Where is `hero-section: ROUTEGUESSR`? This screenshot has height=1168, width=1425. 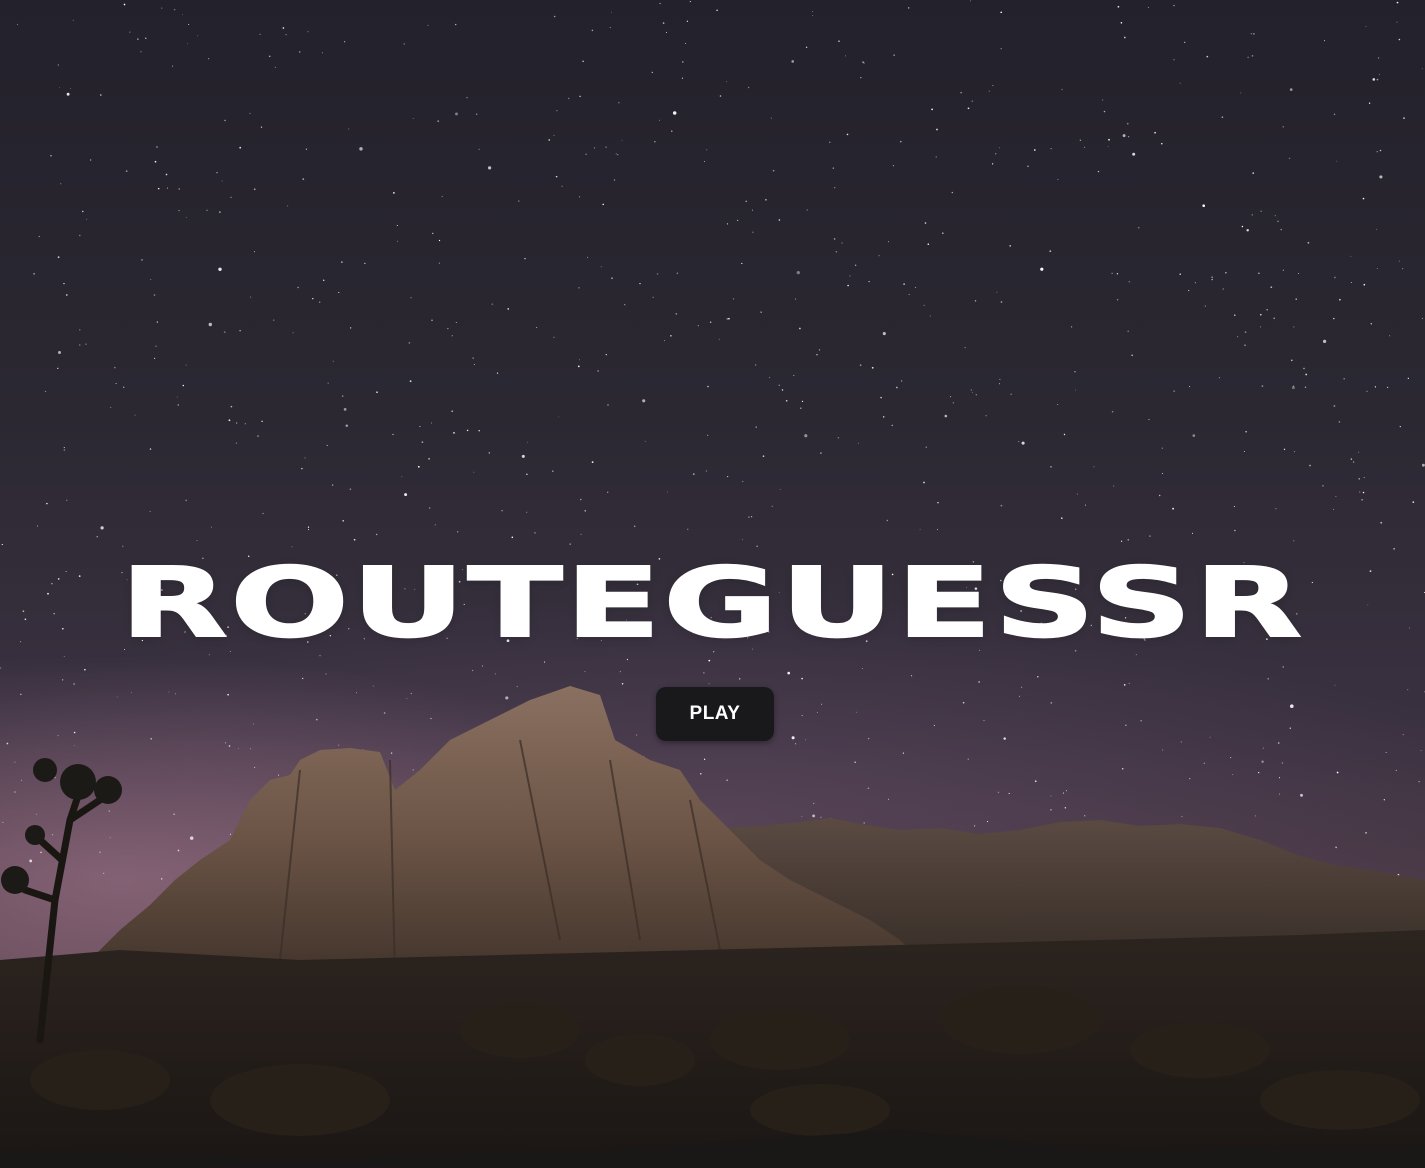
hero-section: ROUTEGUESSR is located at coordinates (712, 603).